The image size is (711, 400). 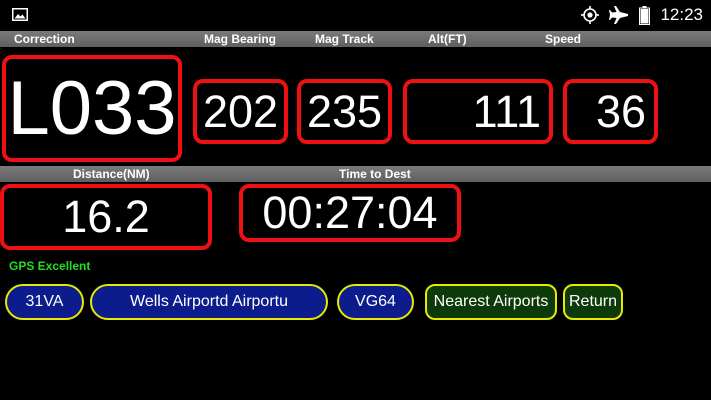 What do you see at coordinates (375, 174) in the screenshot?
I see `time-to-dest-header: Time to Dest` at bounding box center [375, 174].